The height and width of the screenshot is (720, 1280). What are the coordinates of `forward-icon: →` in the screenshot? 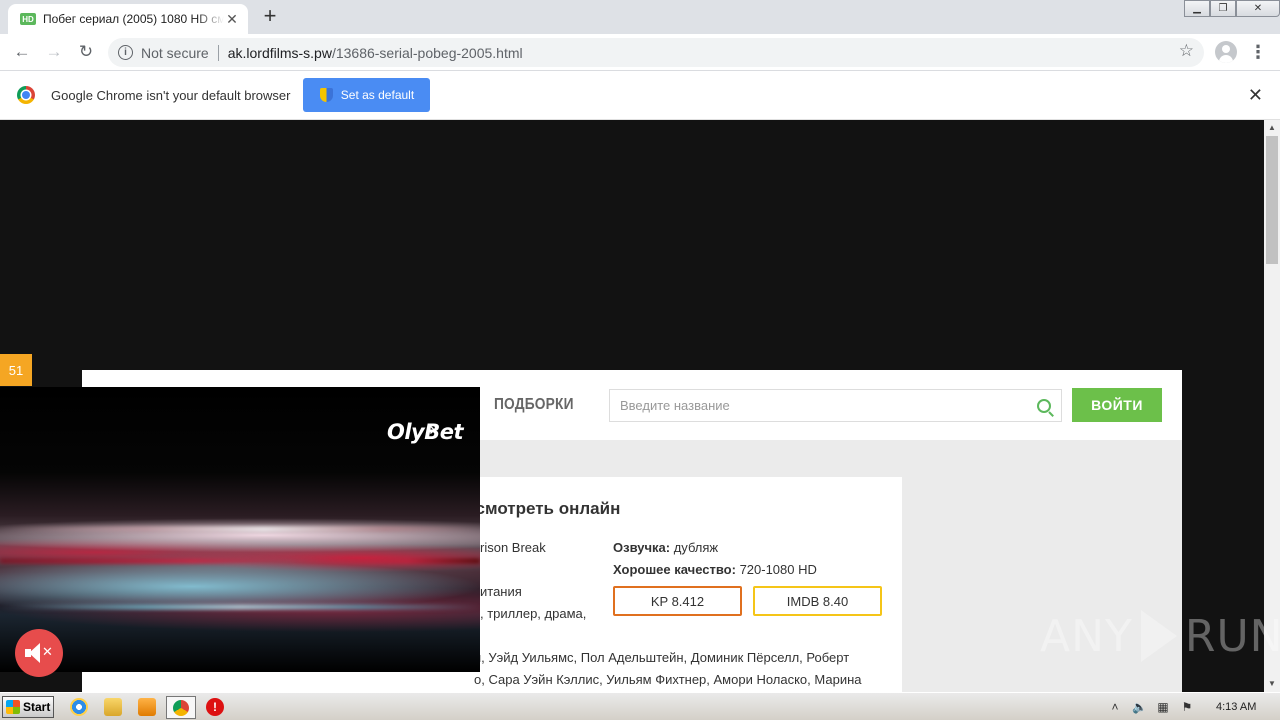 It's located at (54, 52).